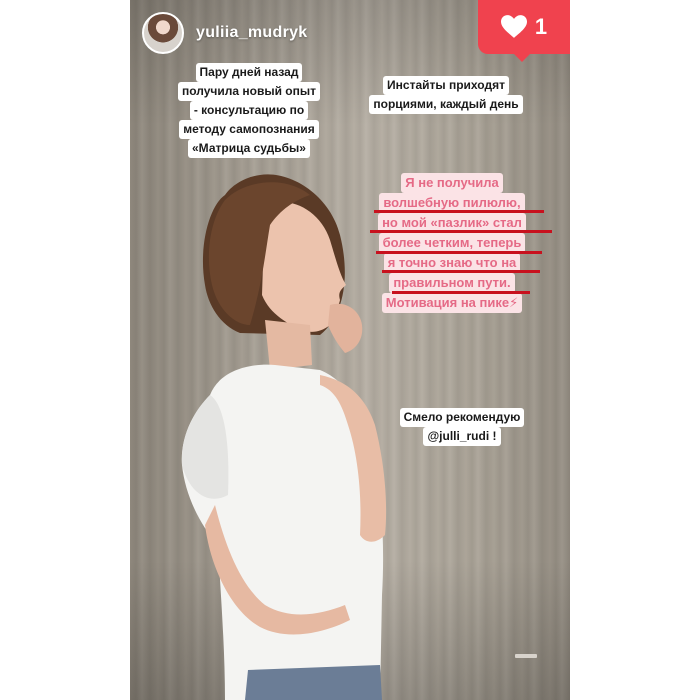 The width and height of the screenshot is (700, 700). Describe the element at coordinates (249, 129) in the screenshot. I see `sticker-line: методу самопознания` at that location.